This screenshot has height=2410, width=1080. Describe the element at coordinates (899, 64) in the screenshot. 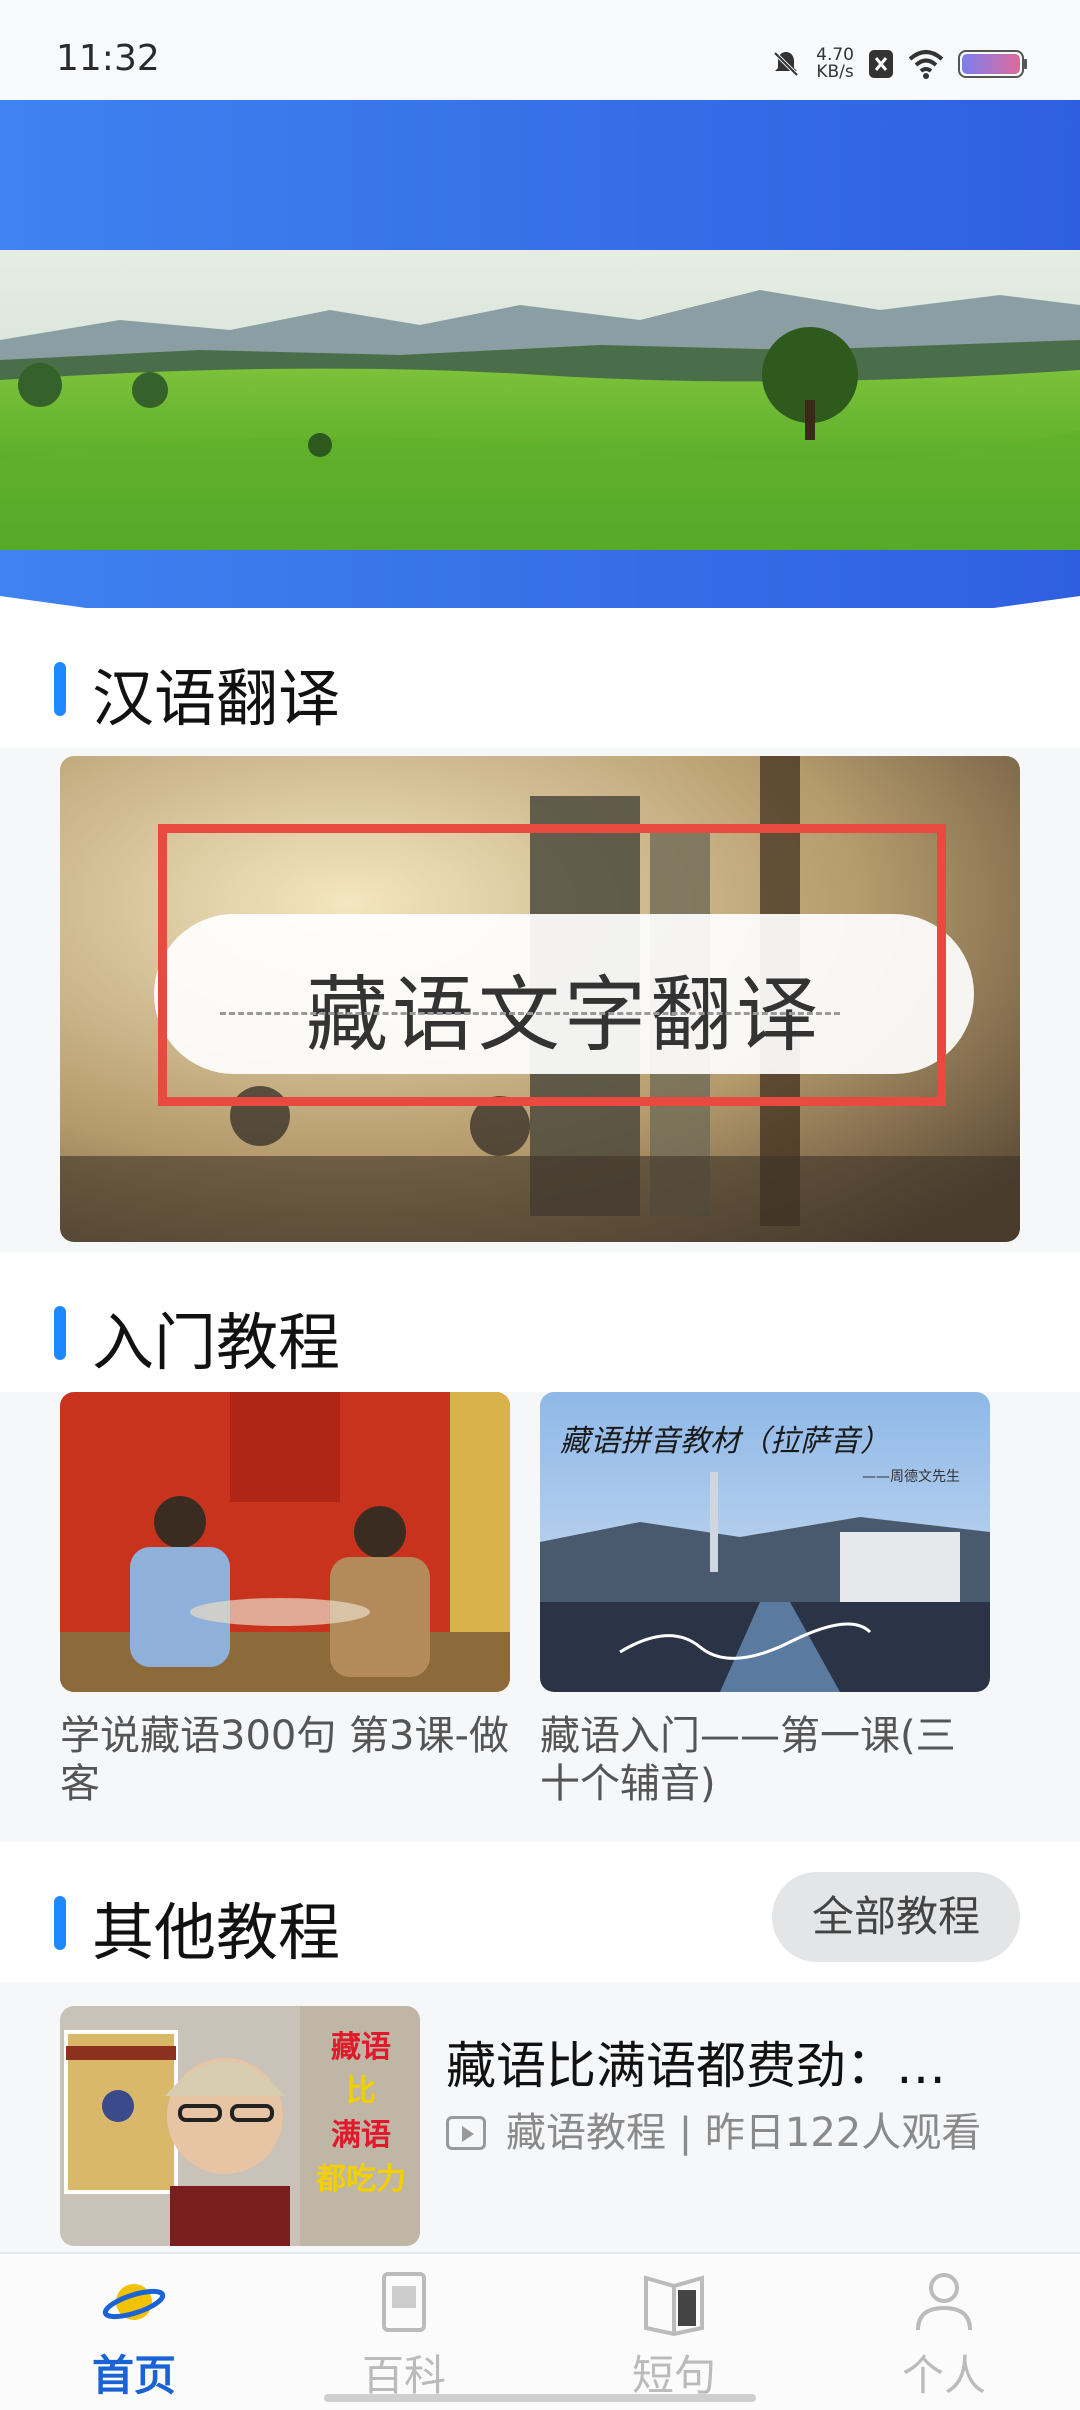

I see `status-icons: 4.70 KB/s` at that location.